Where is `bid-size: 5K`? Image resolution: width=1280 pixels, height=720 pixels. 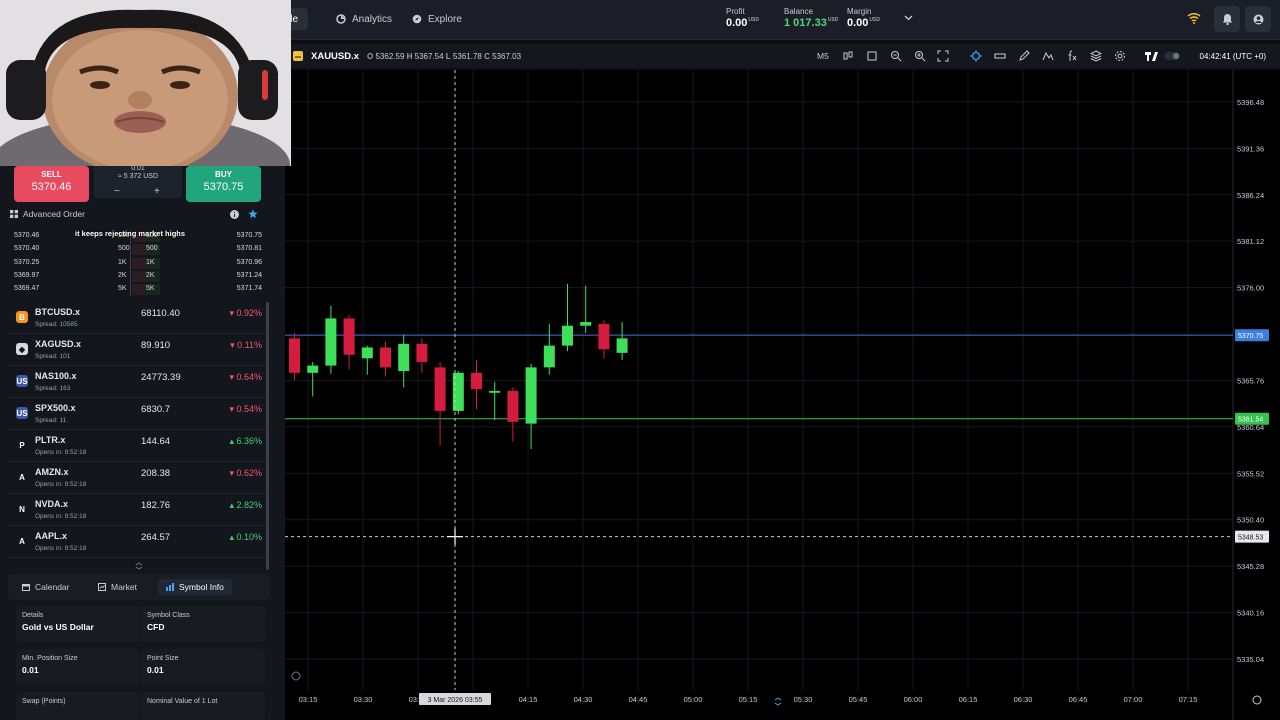
bid-size: 5K is located at coordinates (122, 289).